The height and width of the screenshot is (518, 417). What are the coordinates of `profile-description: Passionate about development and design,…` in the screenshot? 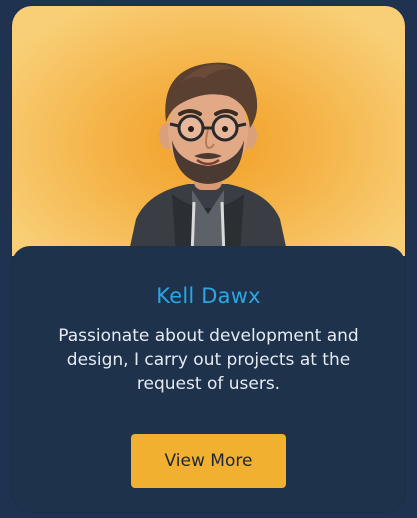 It's located at (208, 360).